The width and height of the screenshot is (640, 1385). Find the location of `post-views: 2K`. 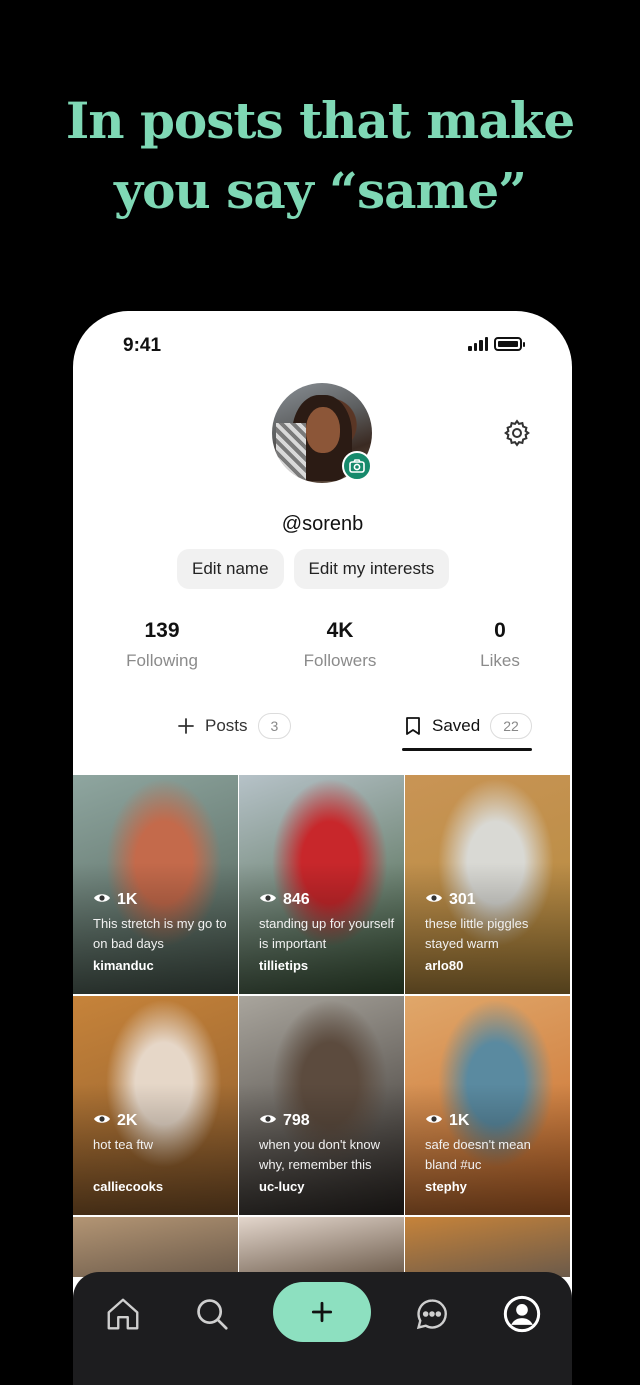

post-views: 2K is located at coordinates (115, 1121).